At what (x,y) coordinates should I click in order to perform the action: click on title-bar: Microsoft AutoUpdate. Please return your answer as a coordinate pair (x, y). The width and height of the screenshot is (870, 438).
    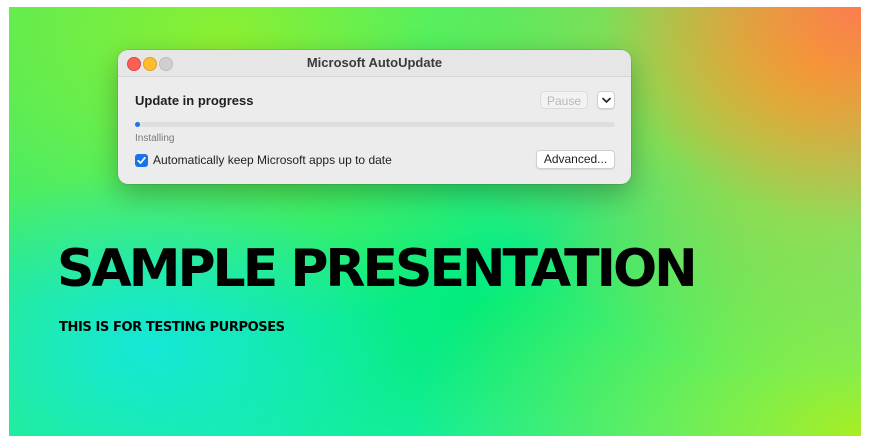
    Looking at the image, I should click on (374, 63).